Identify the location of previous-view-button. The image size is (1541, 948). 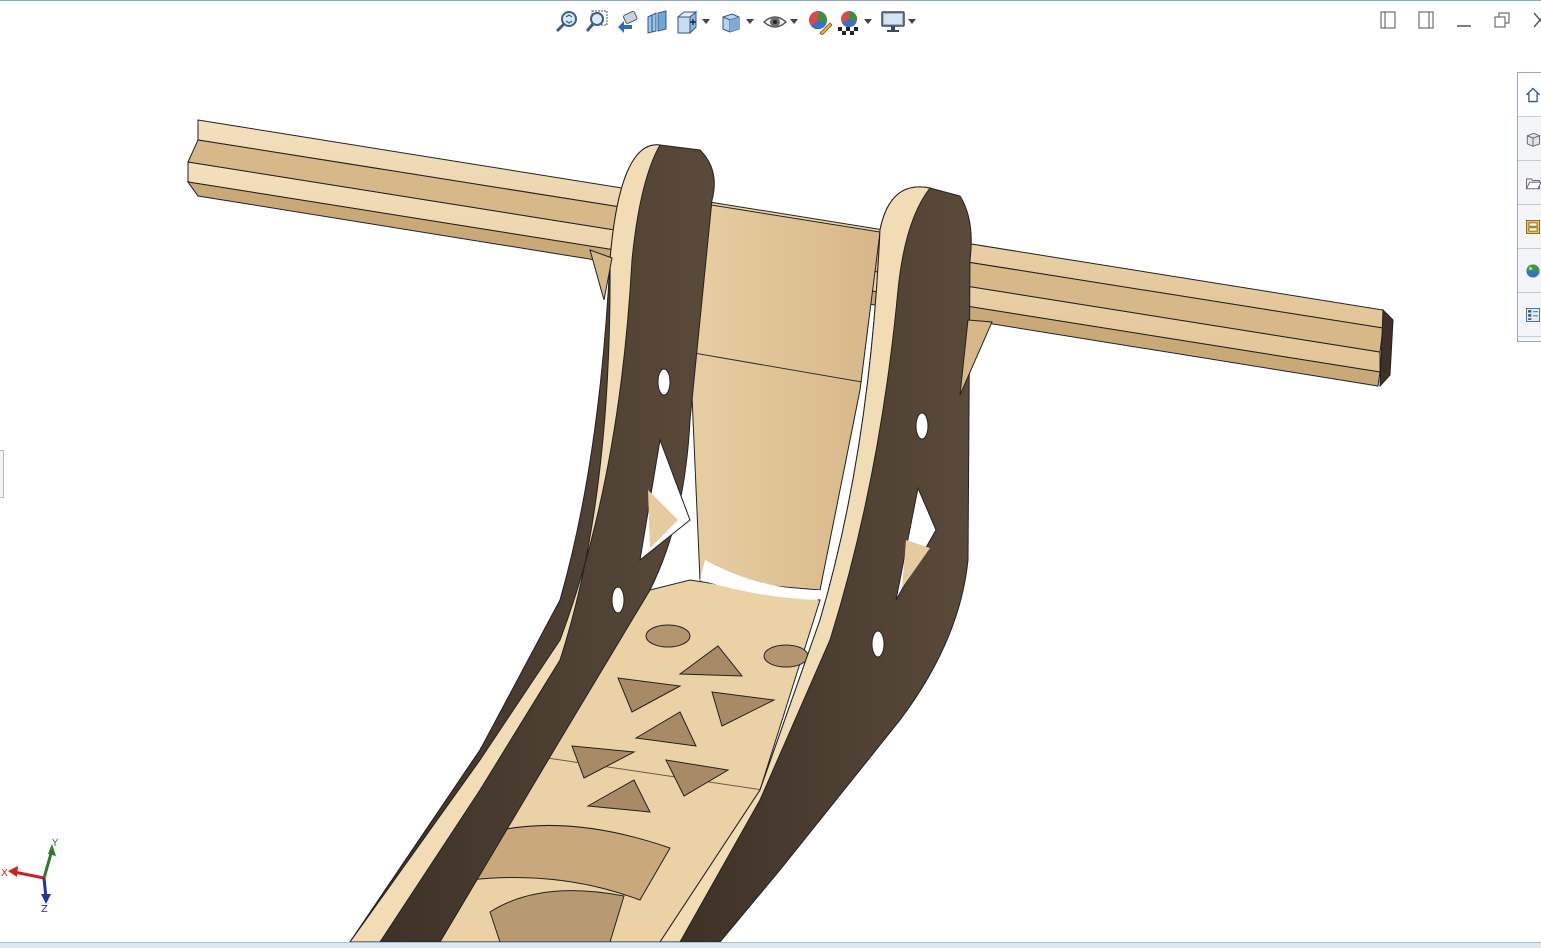
(627, 22).